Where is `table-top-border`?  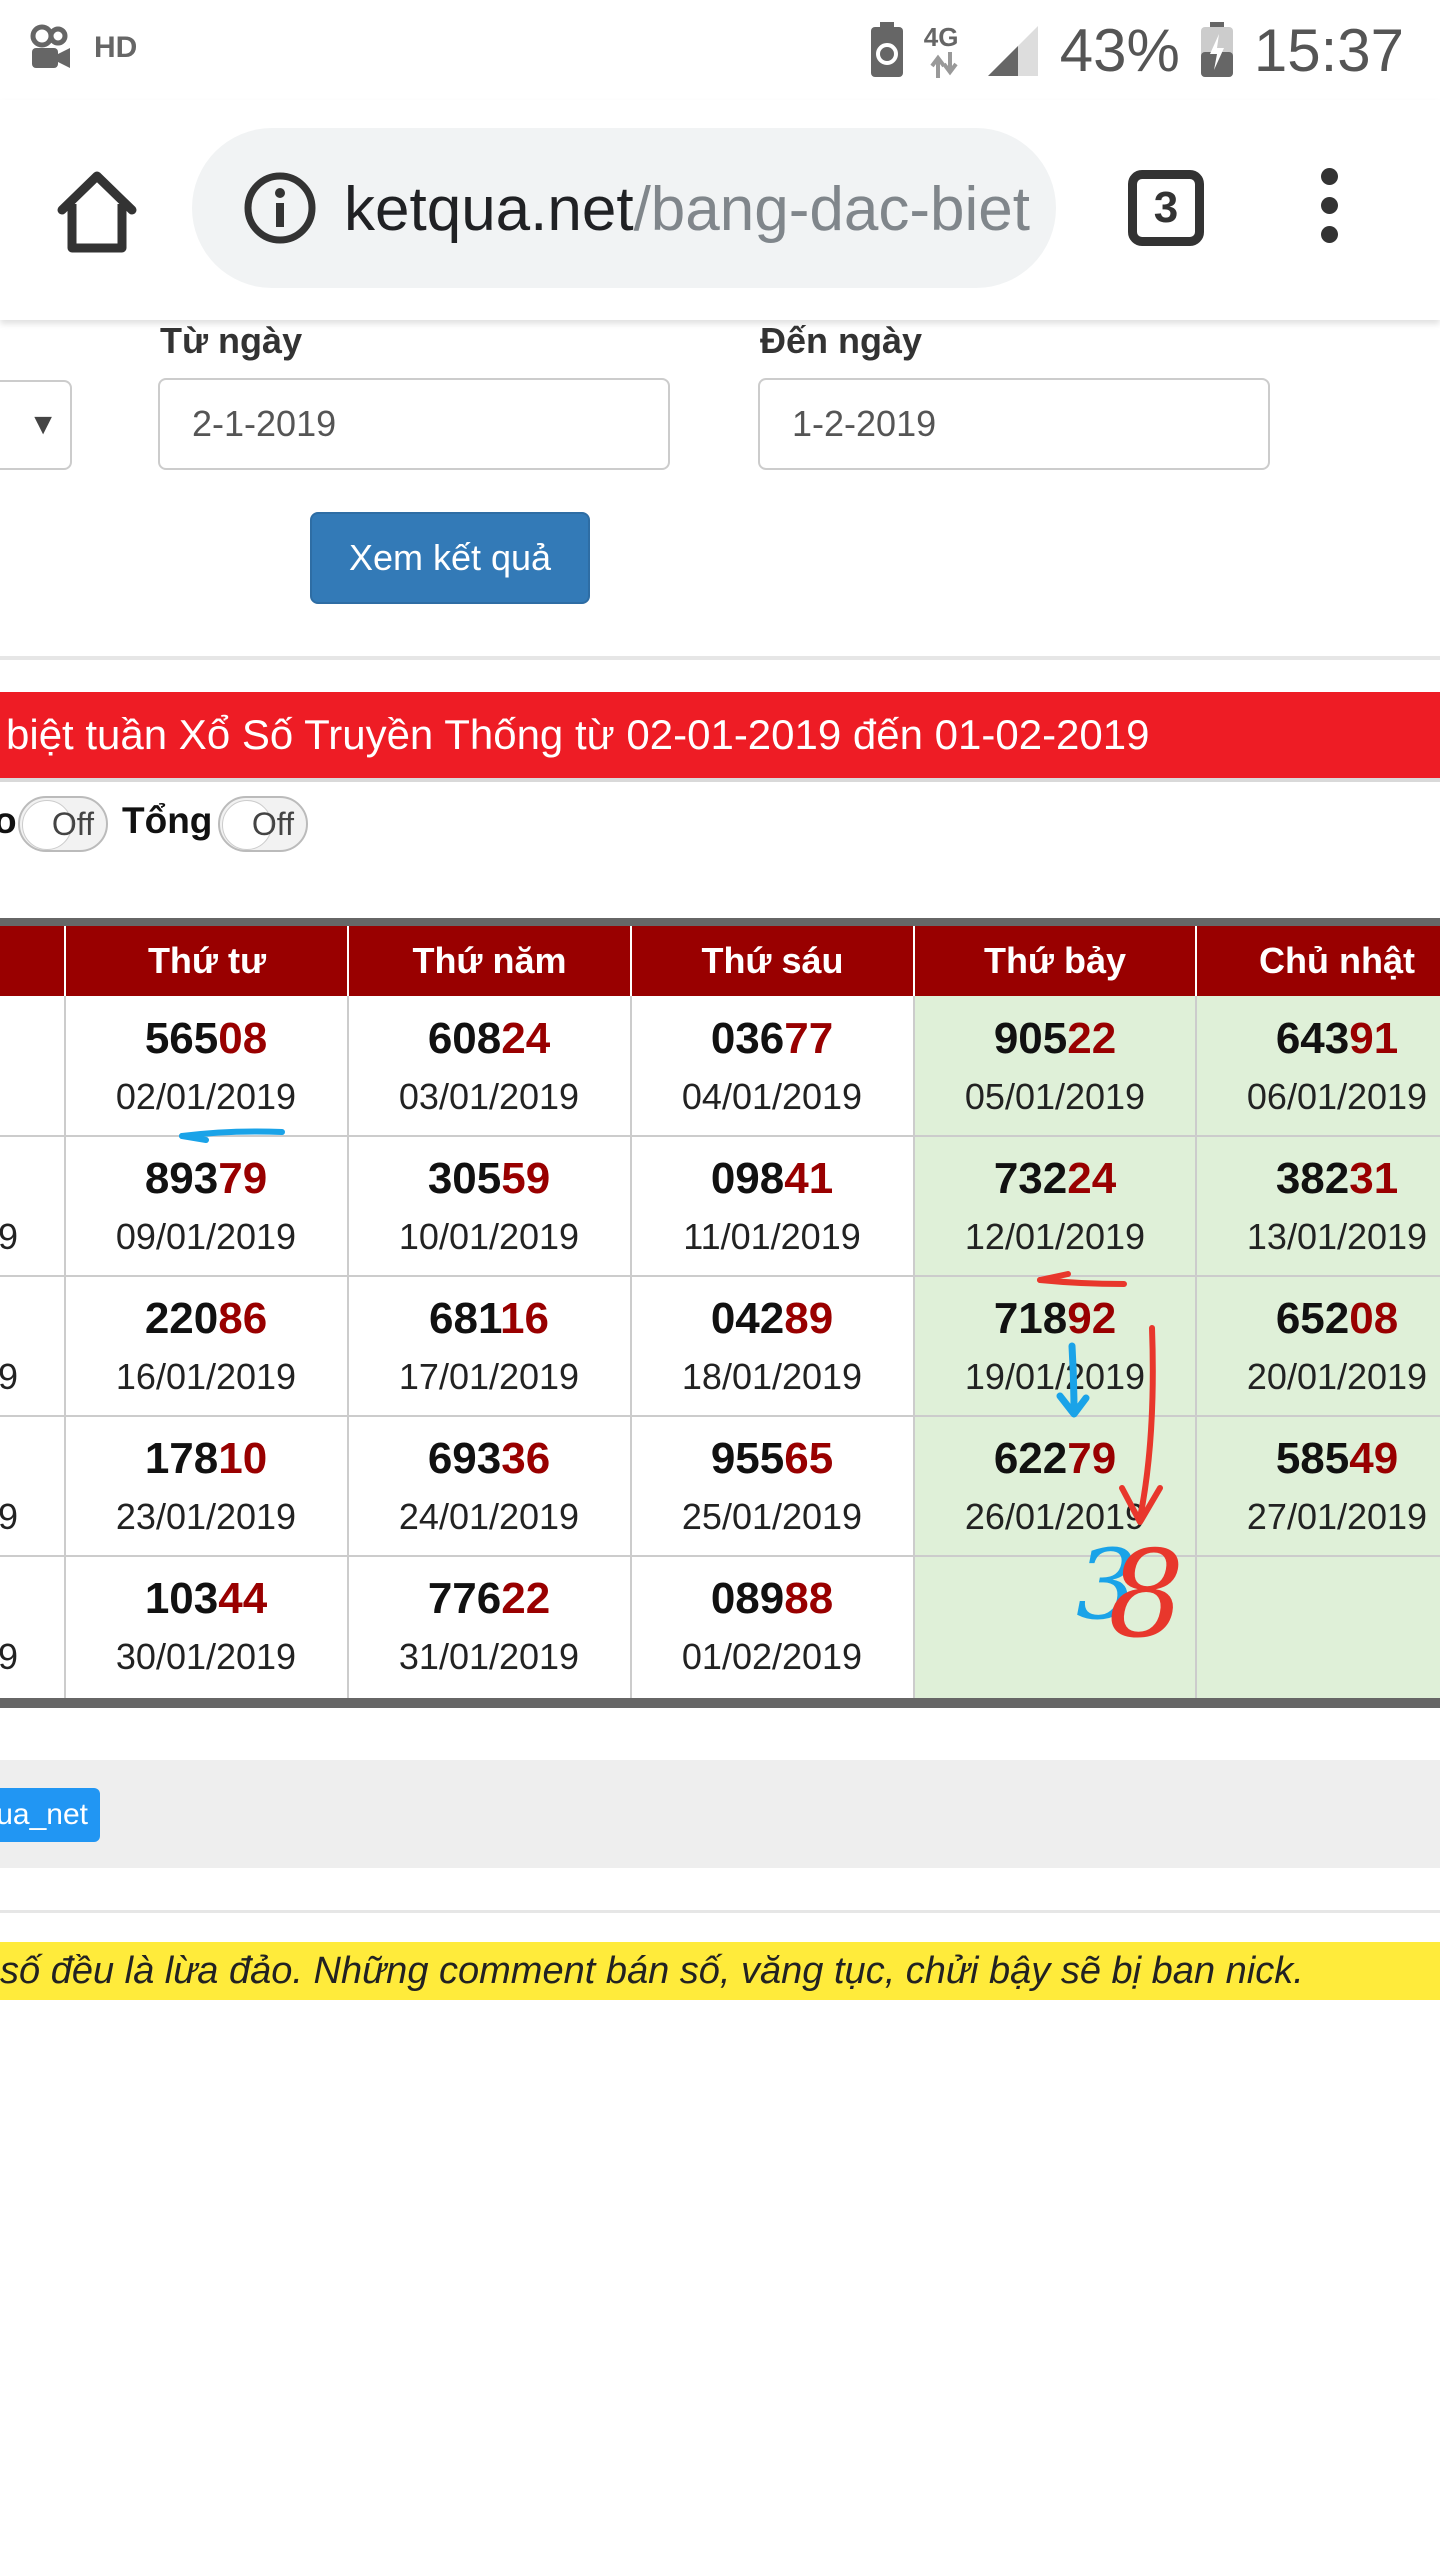 table-top-border is located at coordinates (720, 922).